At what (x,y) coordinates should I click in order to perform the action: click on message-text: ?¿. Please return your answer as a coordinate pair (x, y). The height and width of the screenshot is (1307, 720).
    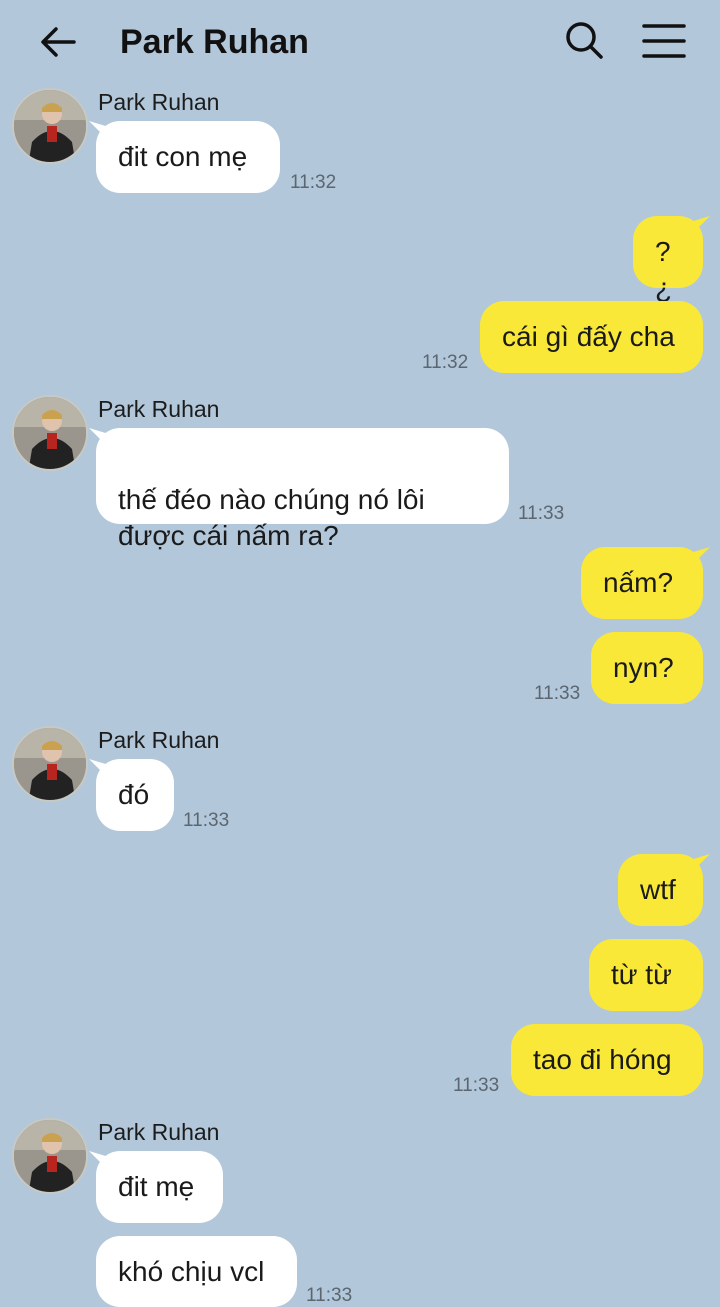
    Looking at the image, I should click on (664, 269).